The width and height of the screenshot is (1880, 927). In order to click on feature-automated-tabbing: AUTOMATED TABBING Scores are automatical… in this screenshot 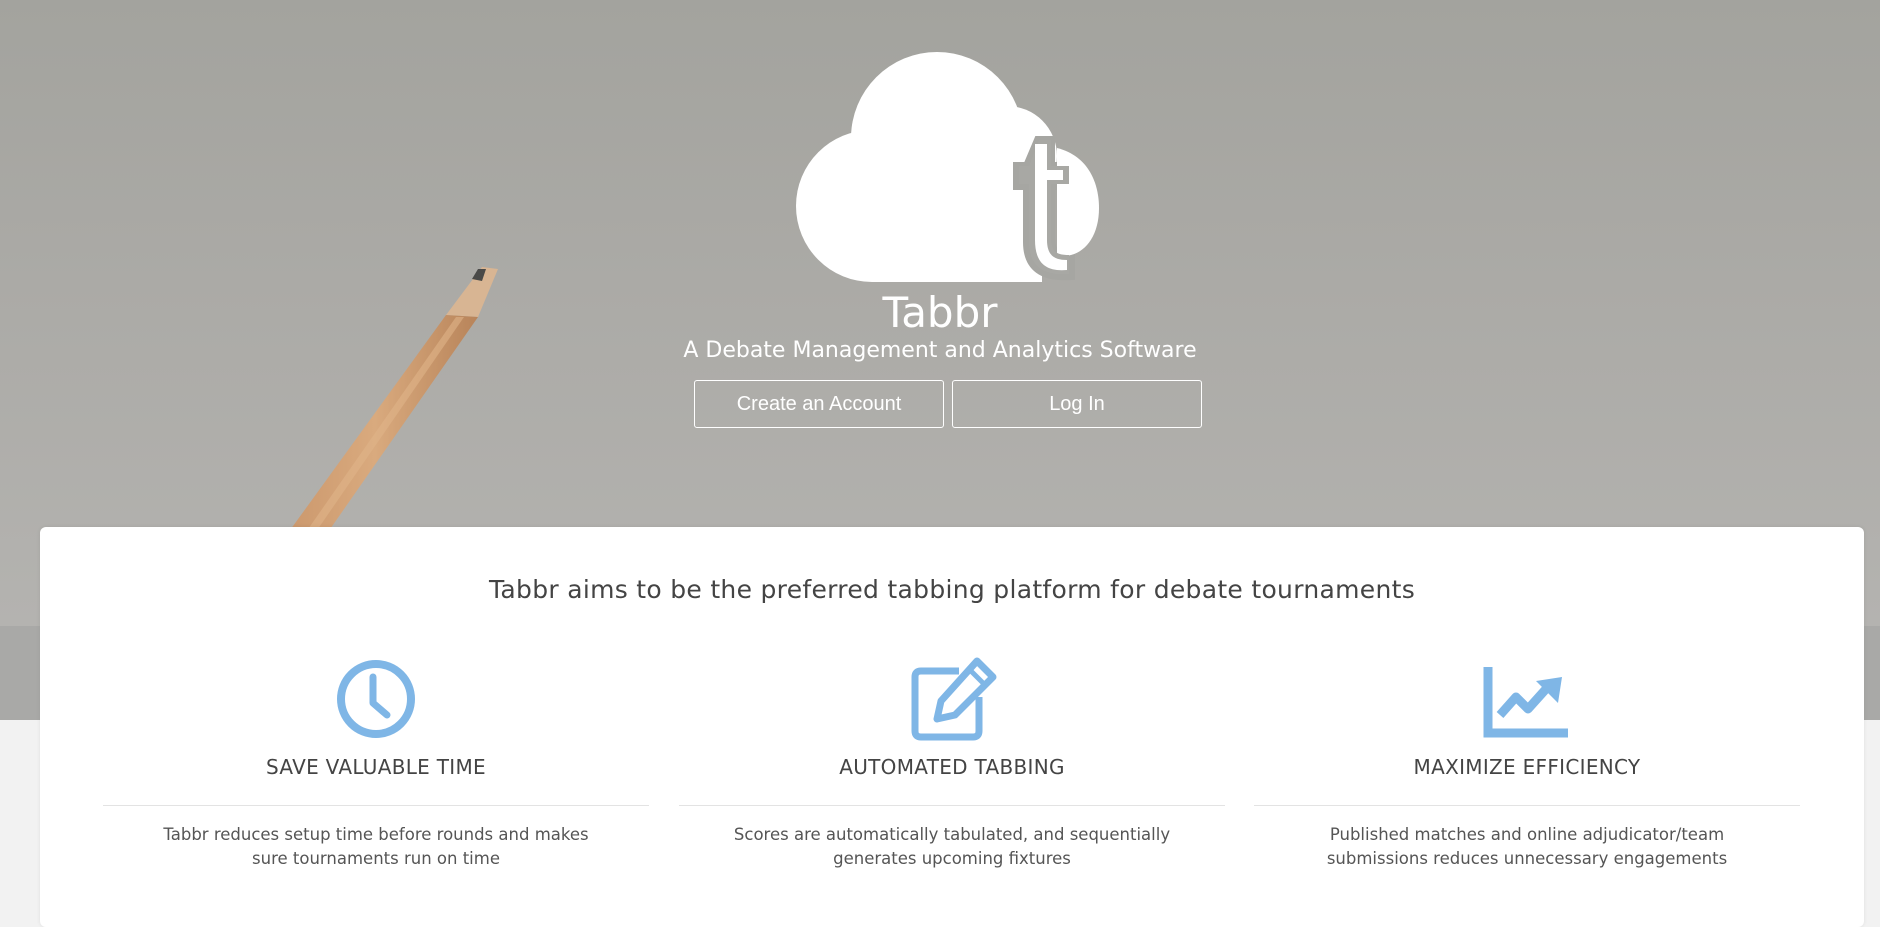, I will do `click(952, 777)`.